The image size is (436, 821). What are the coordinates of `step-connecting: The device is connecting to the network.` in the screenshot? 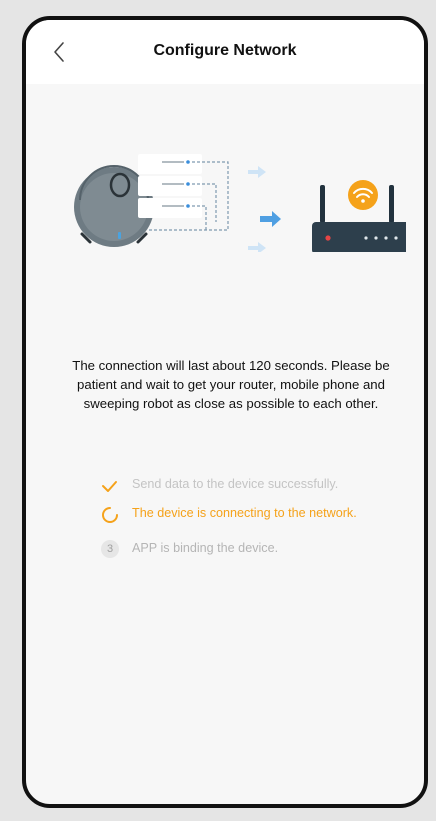 It's located at (230, 514).